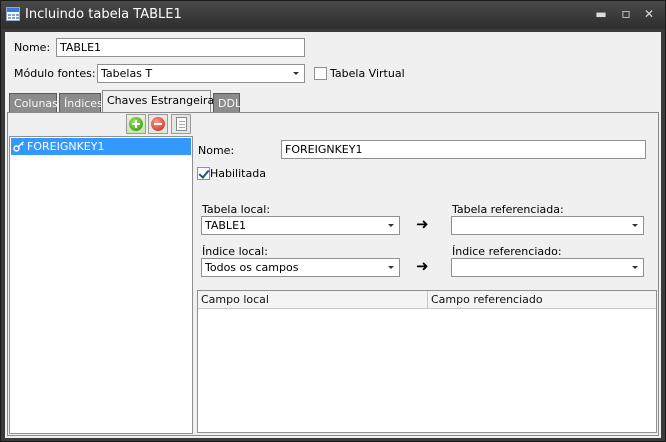 This screenshot has height=442, width=666. I want to click on fk-nome-label: Nome:, so click(216, 150).